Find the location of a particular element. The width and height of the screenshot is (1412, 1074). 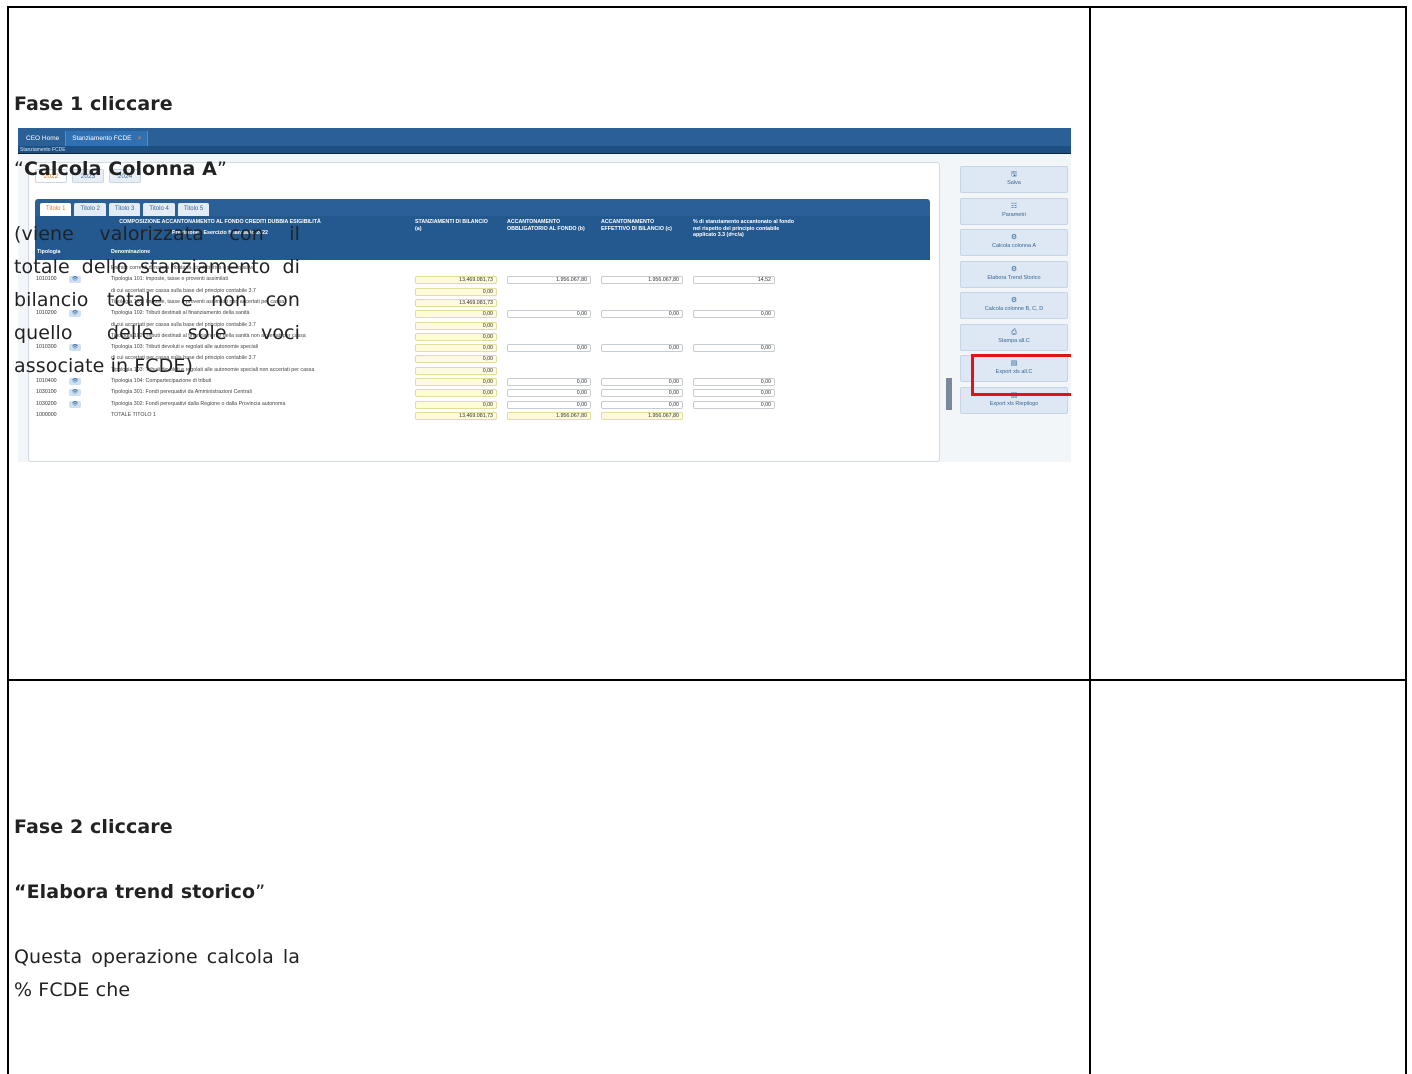

button-label: Export xls Riepilogo is located at coordinates (1014, 403).